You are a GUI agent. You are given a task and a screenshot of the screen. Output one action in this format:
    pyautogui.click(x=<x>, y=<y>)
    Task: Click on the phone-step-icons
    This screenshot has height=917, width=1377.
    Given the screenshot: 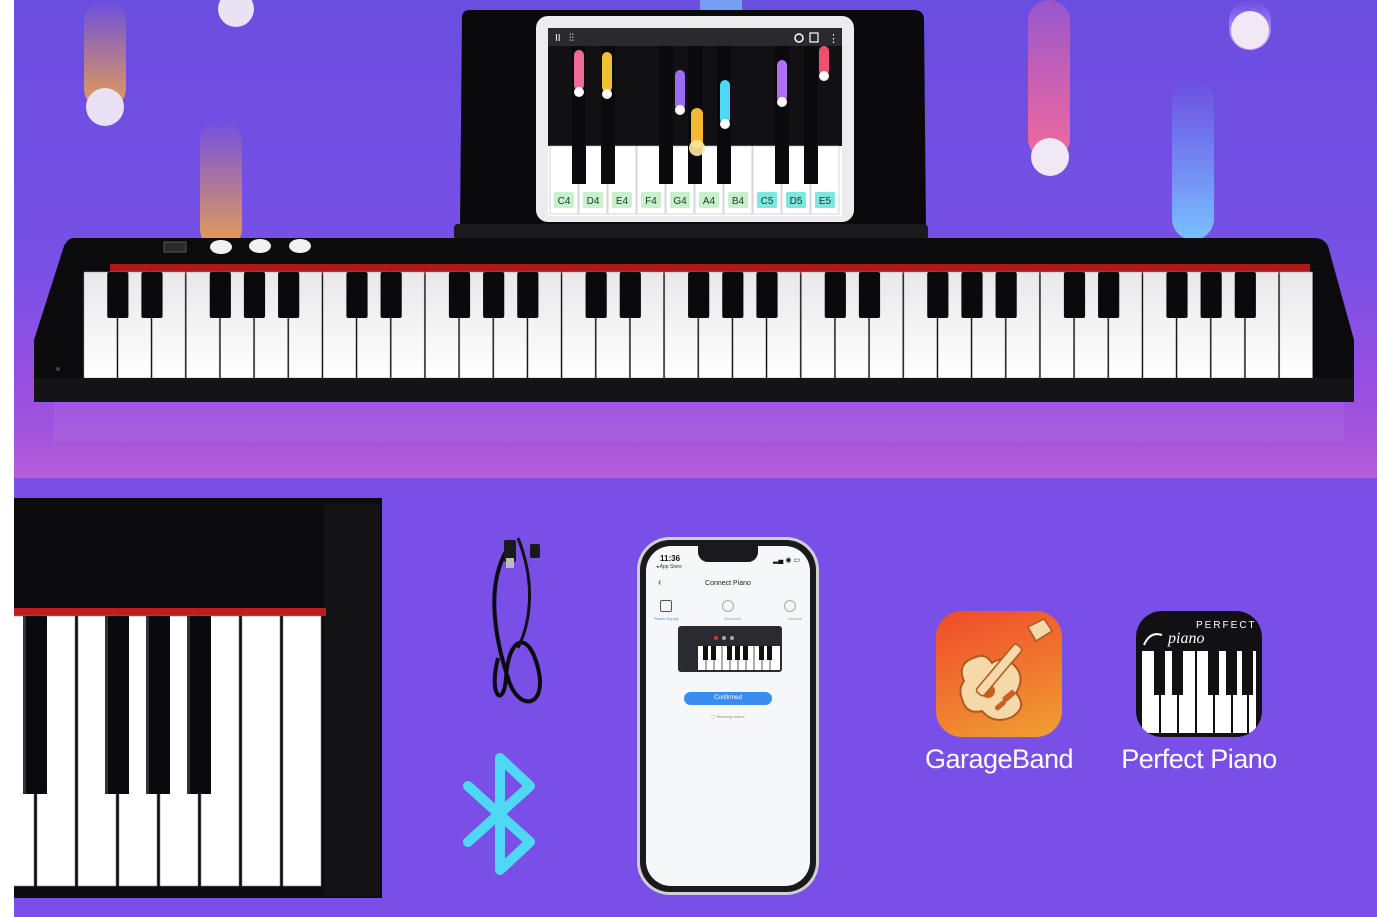 What is the action you would take?
    pyautogui.click(x=728, y=606)
    